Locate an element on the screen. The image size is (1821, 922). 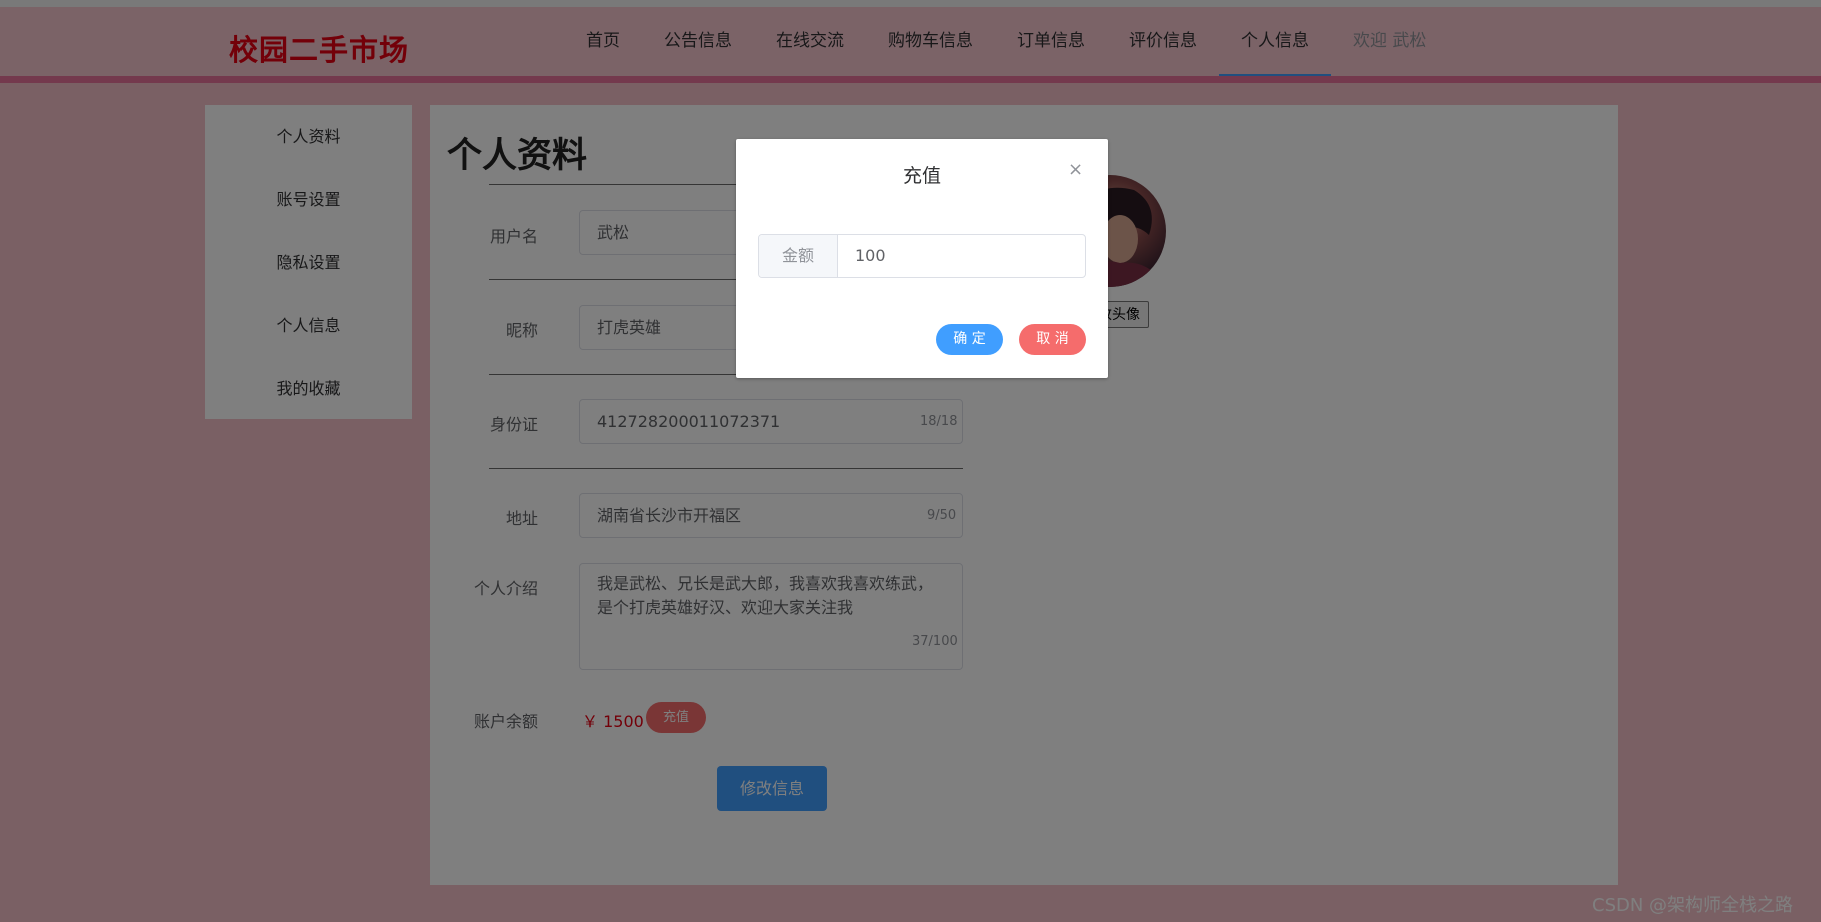
confirm-button: 确 定 is located at coordinates (969, 339).